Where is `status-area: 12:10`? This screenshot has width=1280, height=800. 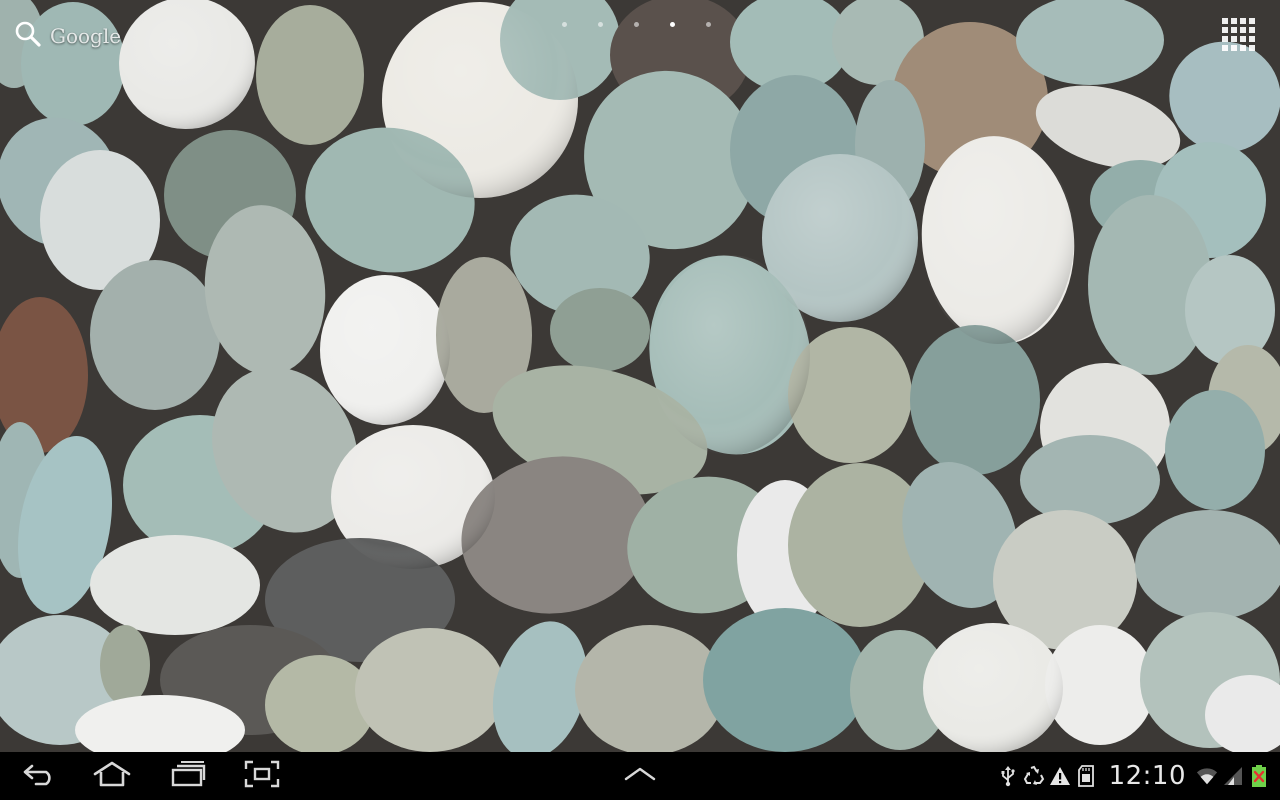 status-area: 12:10 is located at coordinates (1133, 776).